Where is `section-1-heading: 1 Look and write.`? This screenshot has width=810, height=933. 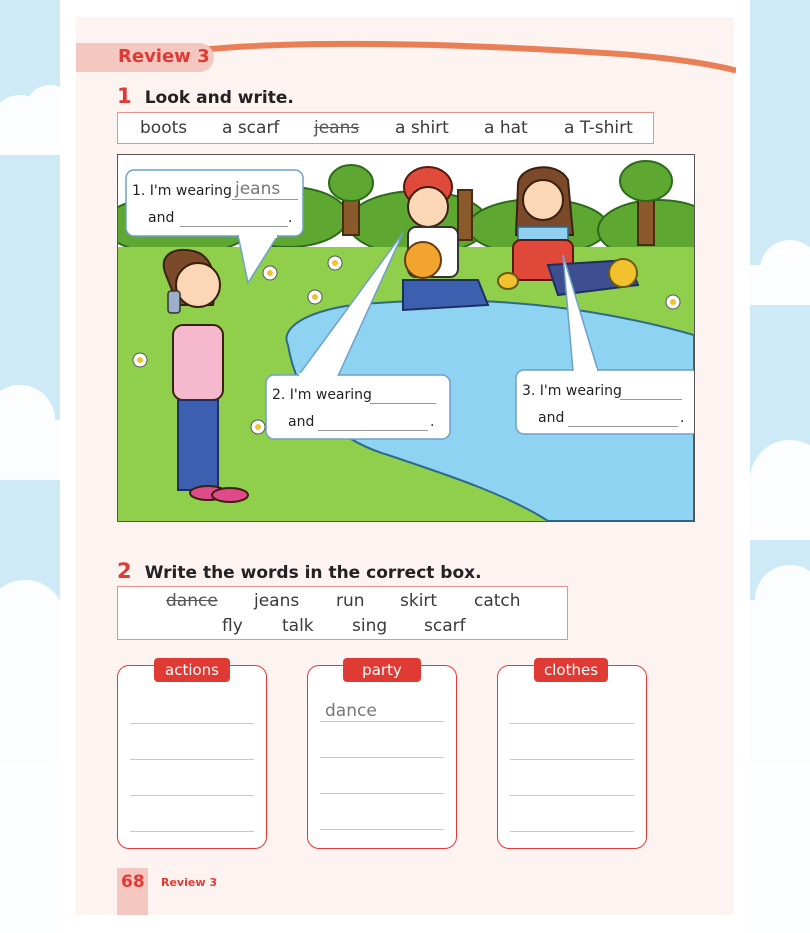 section-1-heading: 1 Look and write. is located at coordinates (205, 96).